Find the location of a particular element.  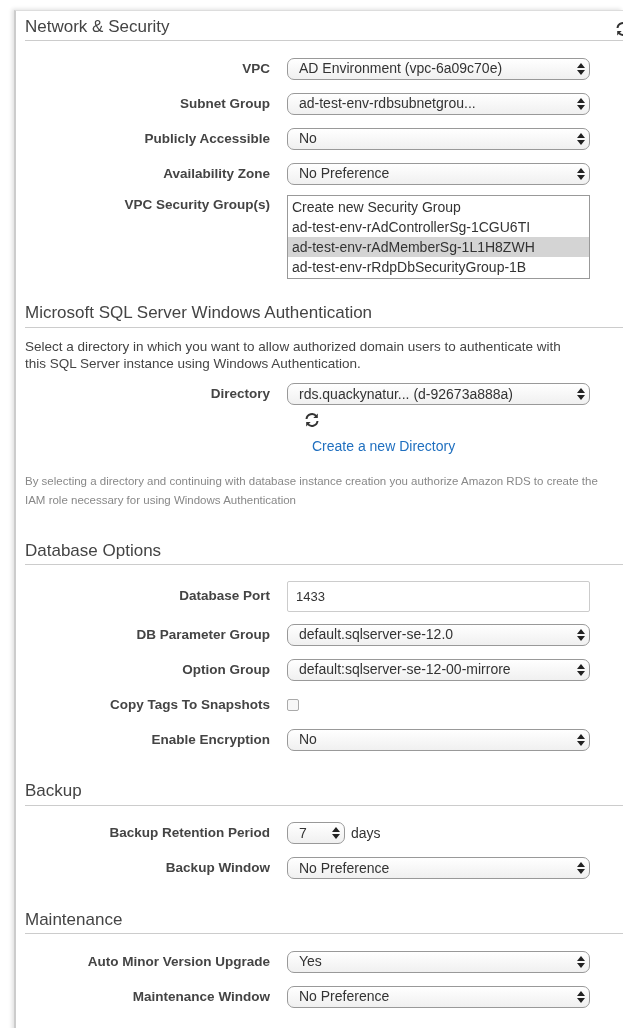

field-label: Option Group is located at coordinates (226, 669).